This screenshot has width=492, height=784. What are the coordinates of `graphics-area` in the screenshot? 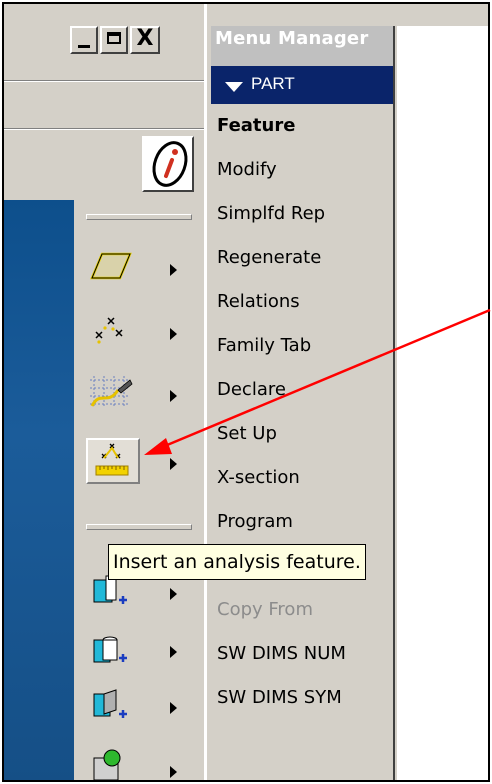 It's located at (39, 490).